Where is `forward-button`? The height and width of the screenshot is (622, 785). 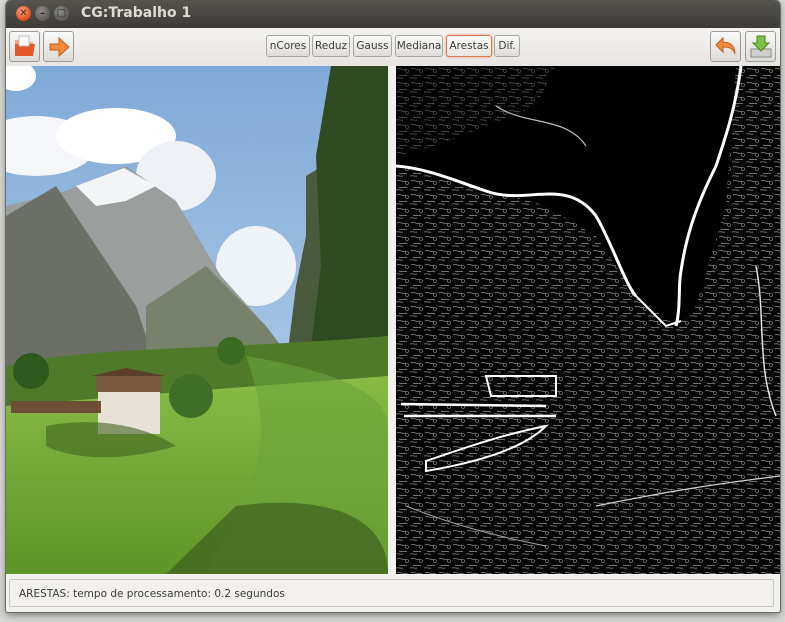
forward-button is located at coordinates (58, 46).